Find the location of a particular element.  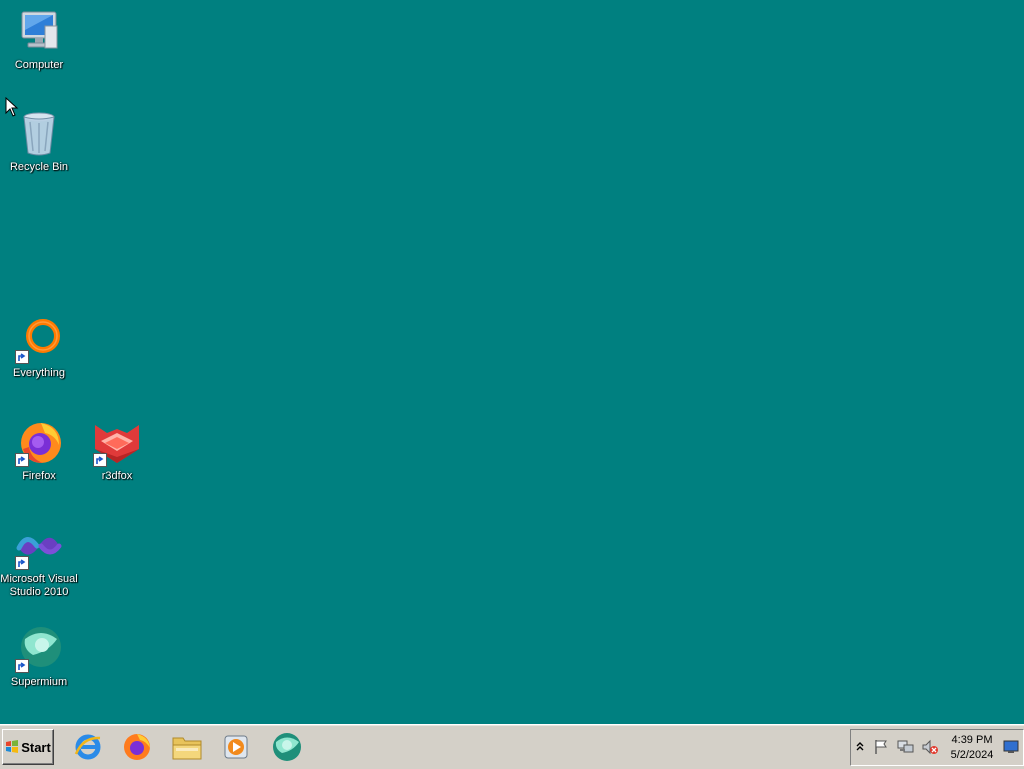

taskbar-pin-firefox is located at coordinates (137, 747).